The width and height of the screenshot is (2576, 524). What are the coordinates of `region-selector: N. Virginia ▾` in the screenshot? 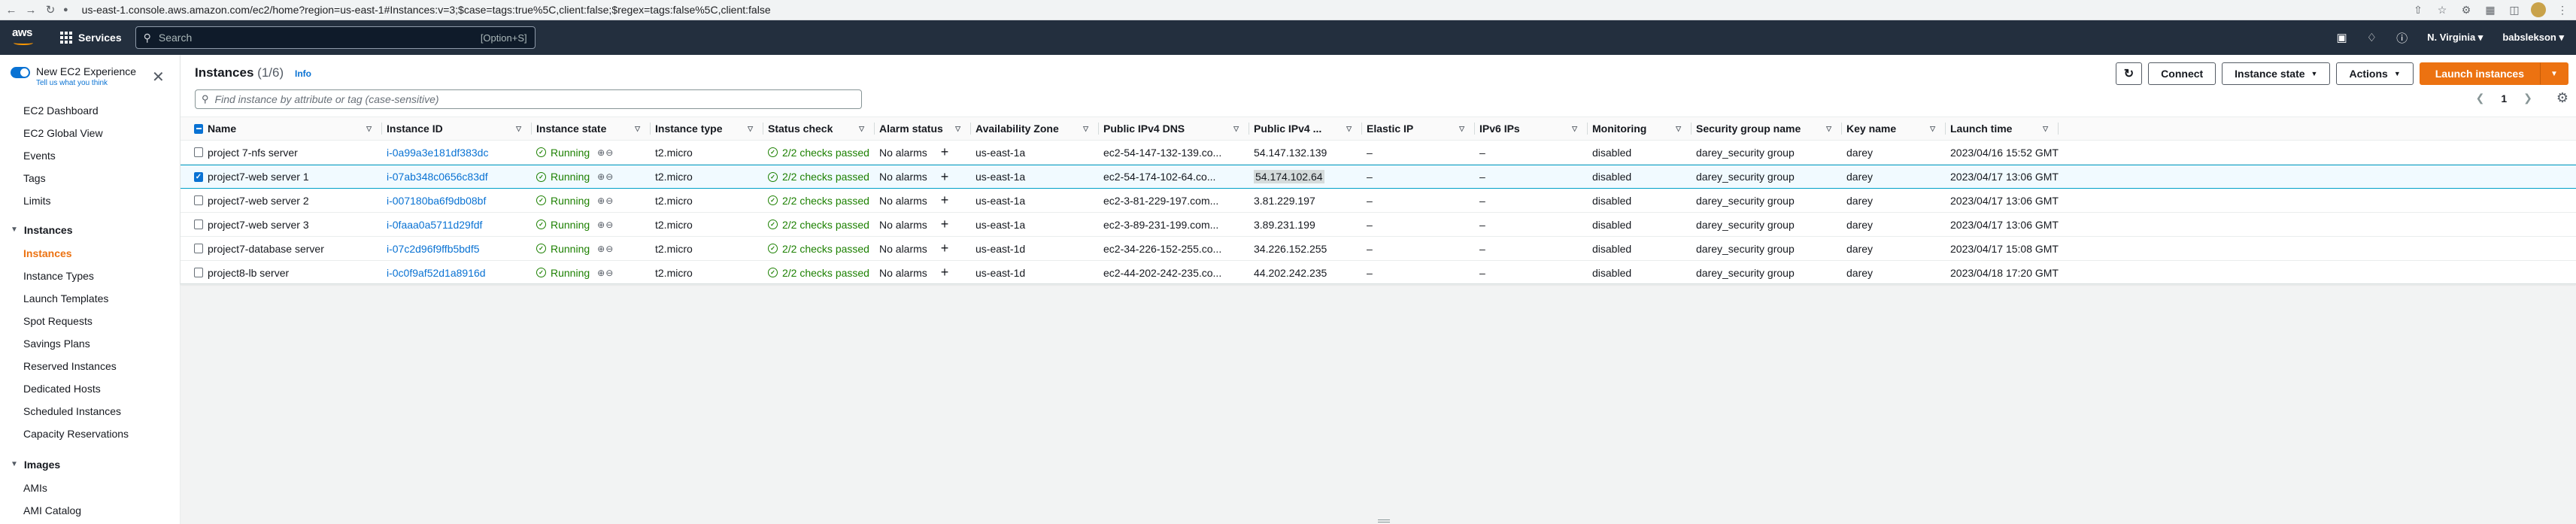 It's located at (2455, 38).